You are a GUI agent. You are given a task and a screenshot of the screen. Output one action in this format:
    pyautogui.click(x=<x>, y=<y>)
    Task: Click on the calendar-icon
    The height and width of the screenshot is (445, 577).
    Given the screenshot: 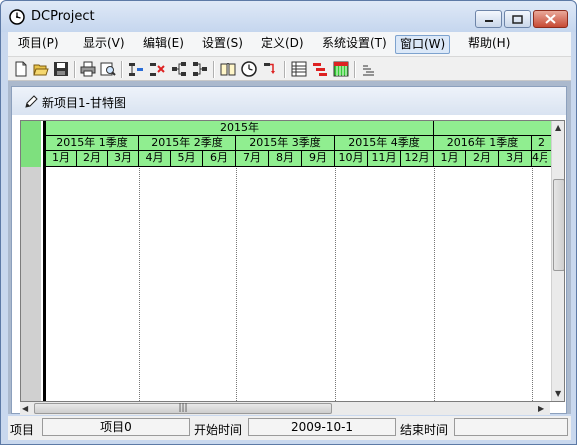 What is the action you would take?
    pyautogui.click(x=228, y=69)
    